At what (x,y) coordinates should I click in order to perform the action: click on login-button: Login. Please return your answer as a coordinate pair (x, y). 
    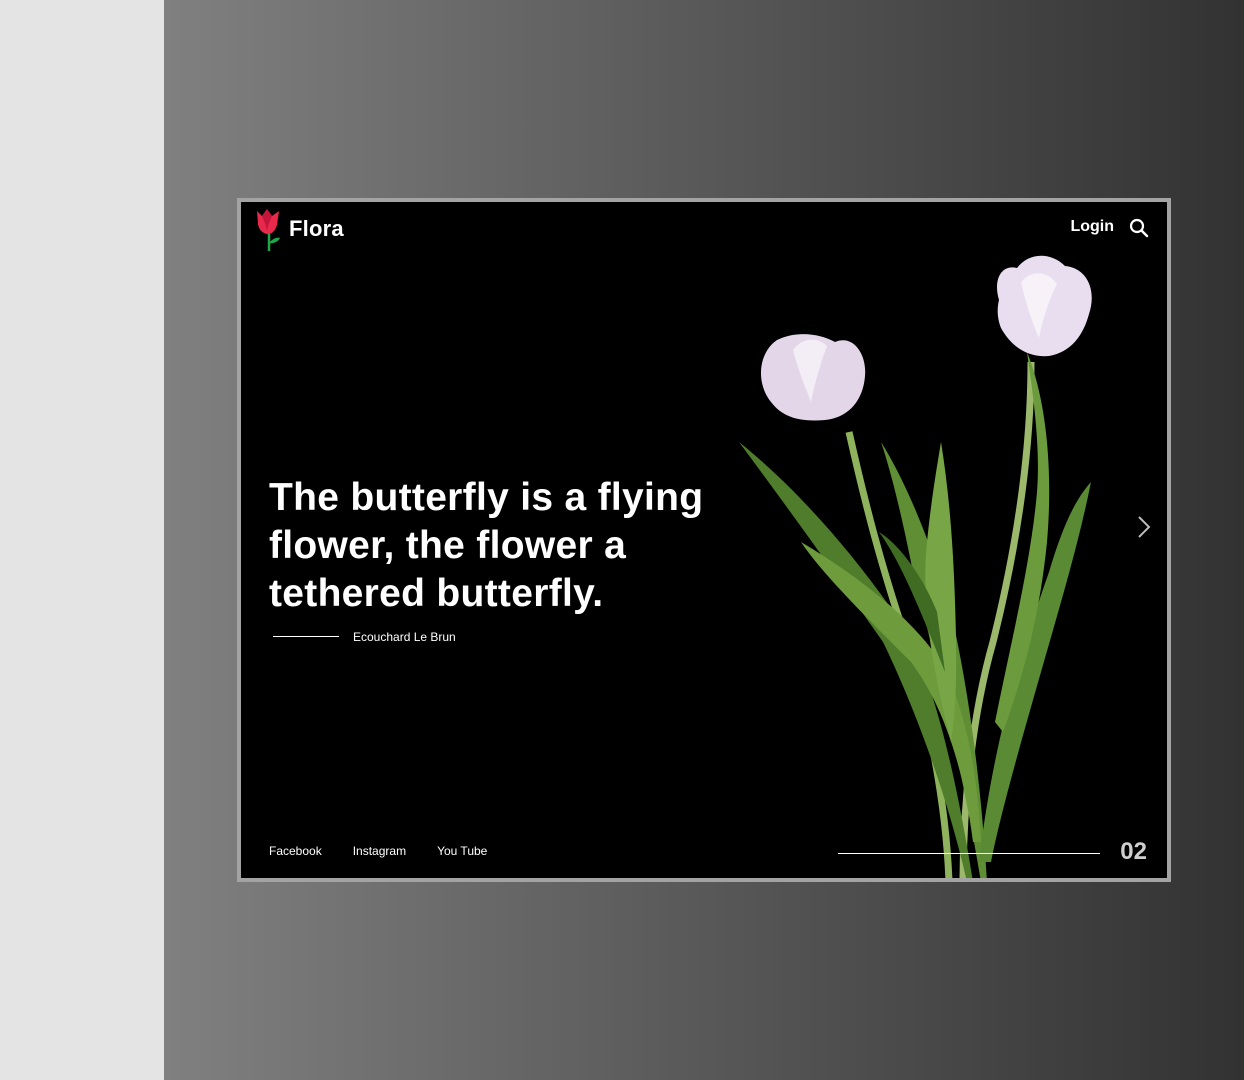
    Looking at the image, I should click on (1092, 227).